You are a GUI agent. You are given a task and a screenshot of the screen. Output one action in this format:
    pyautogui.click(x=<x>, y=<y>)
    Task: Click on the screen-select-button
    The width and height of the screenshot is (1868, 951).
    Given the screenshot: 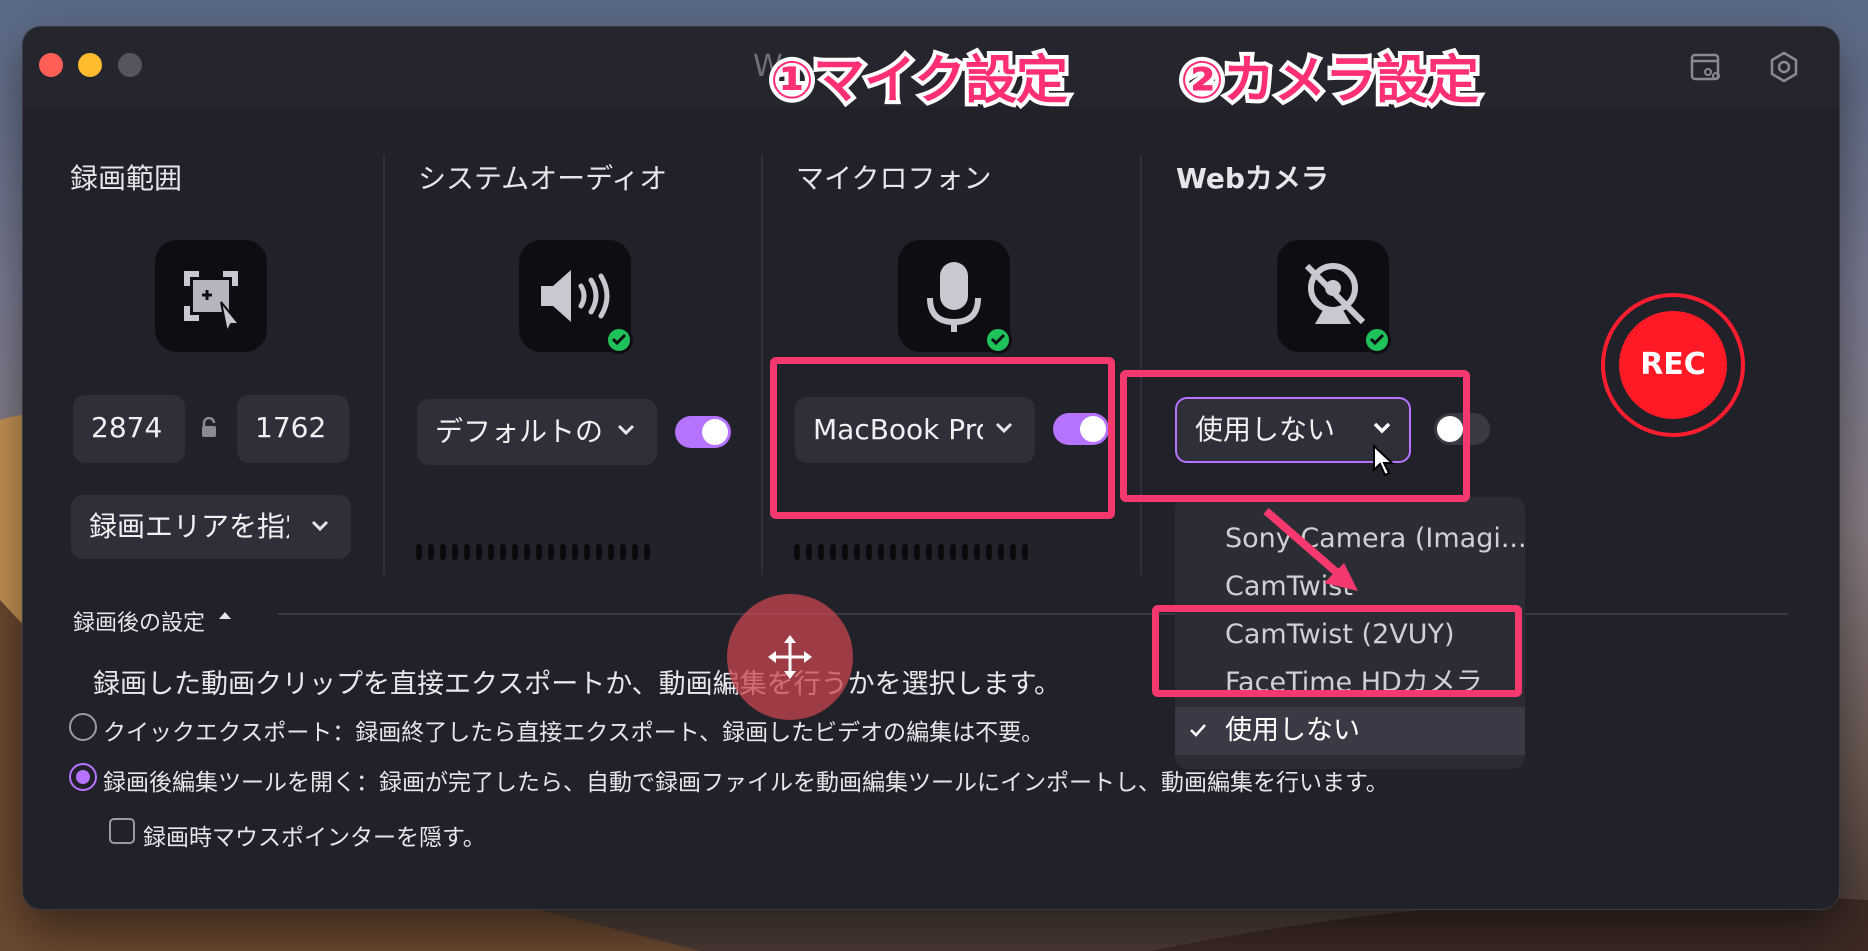 What is the action you would take?
    pyautogui.click(x=211, y=296)
    